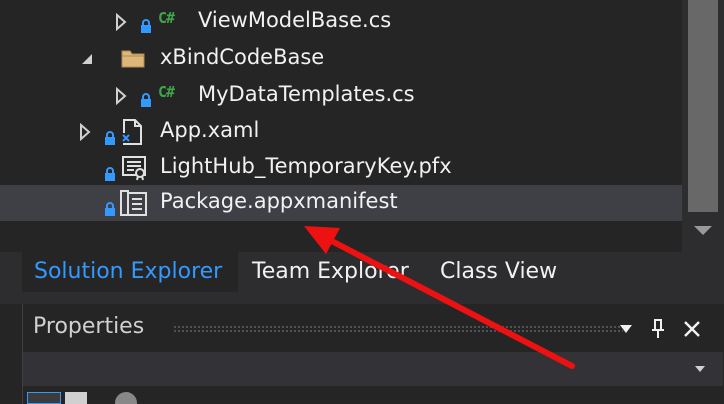 Image resolution: width=724 pixels, height=404 pixels. I want to click on tree-item-label: App.xaml, so click(210, 130).